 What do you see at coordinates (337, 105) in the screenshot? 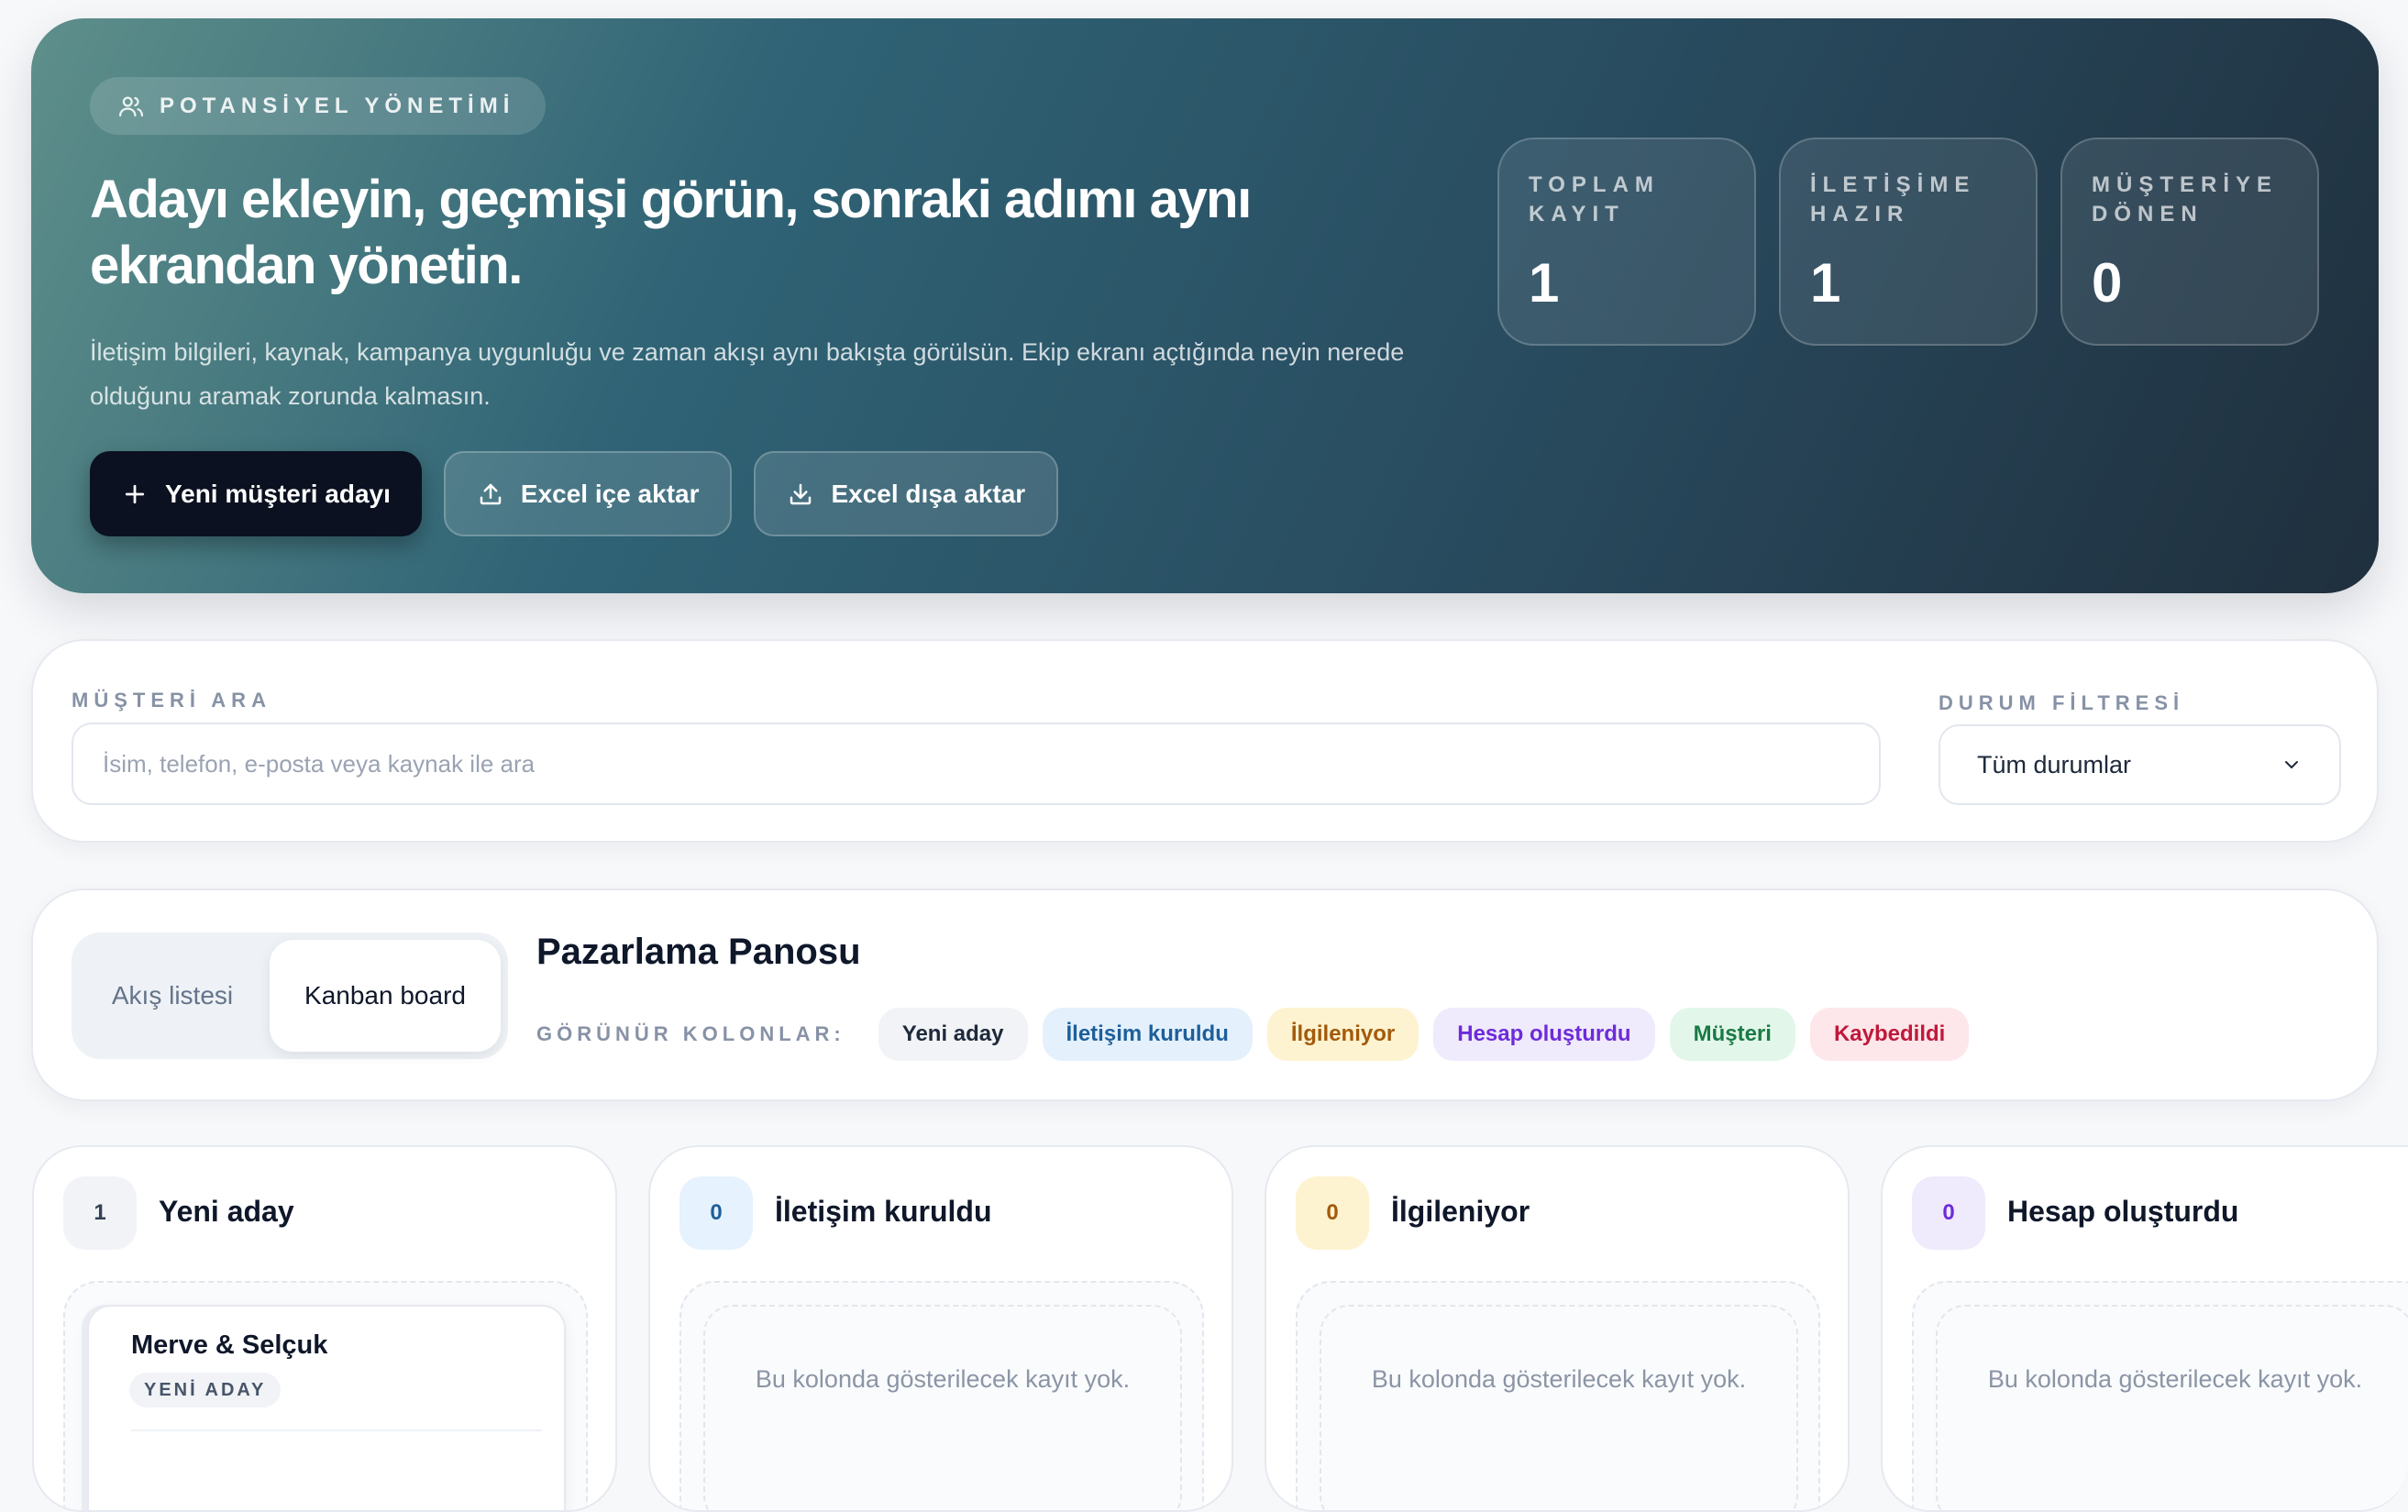
I see `section-badge-label: POTANSİYEL YÖNETİMİ` at bounding box center [337, 105].